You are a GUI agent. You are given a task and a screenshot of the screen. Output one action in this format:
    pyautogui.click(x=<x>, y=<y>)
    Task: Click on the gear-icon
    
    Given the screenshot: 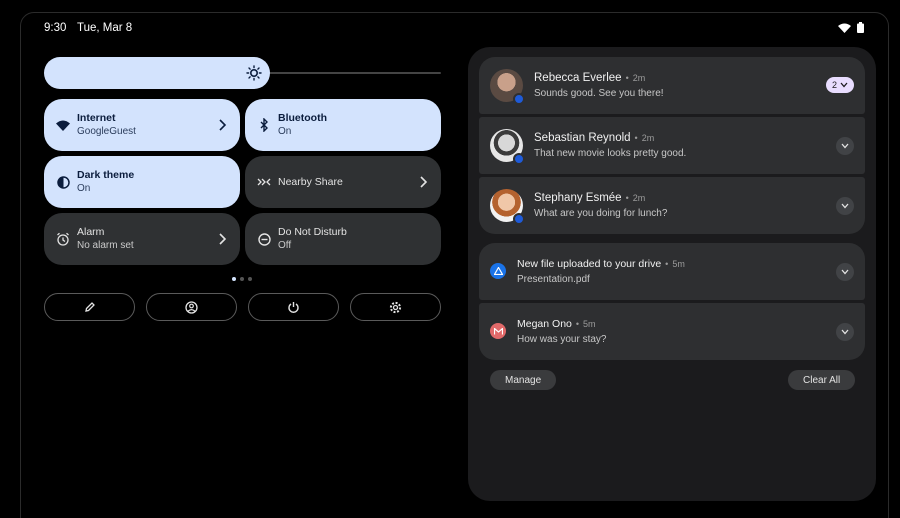 What is the action you would take?
    pyautogui.click(x=395, y=307)
    